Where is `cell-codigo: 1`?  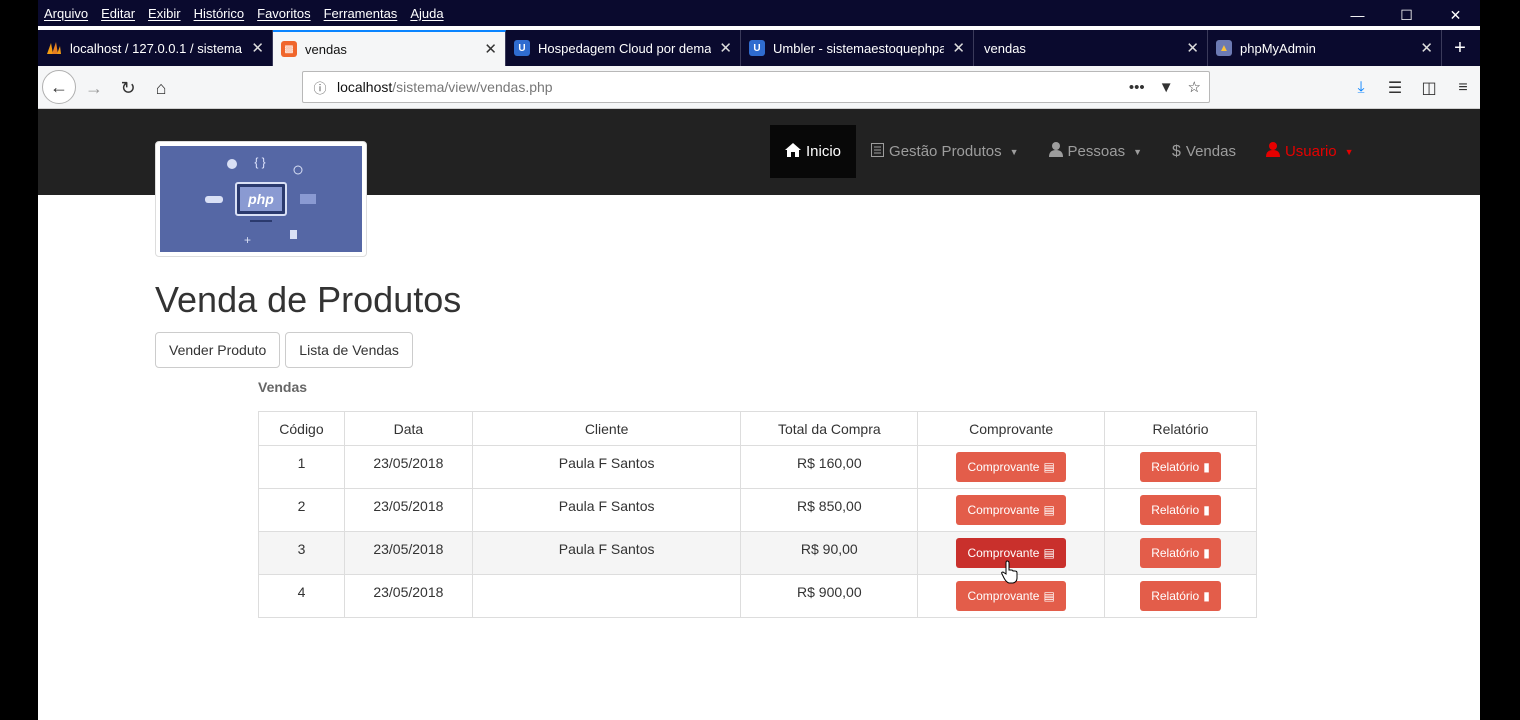
cell-codigo: 1 is located at coordinates (301, 467).